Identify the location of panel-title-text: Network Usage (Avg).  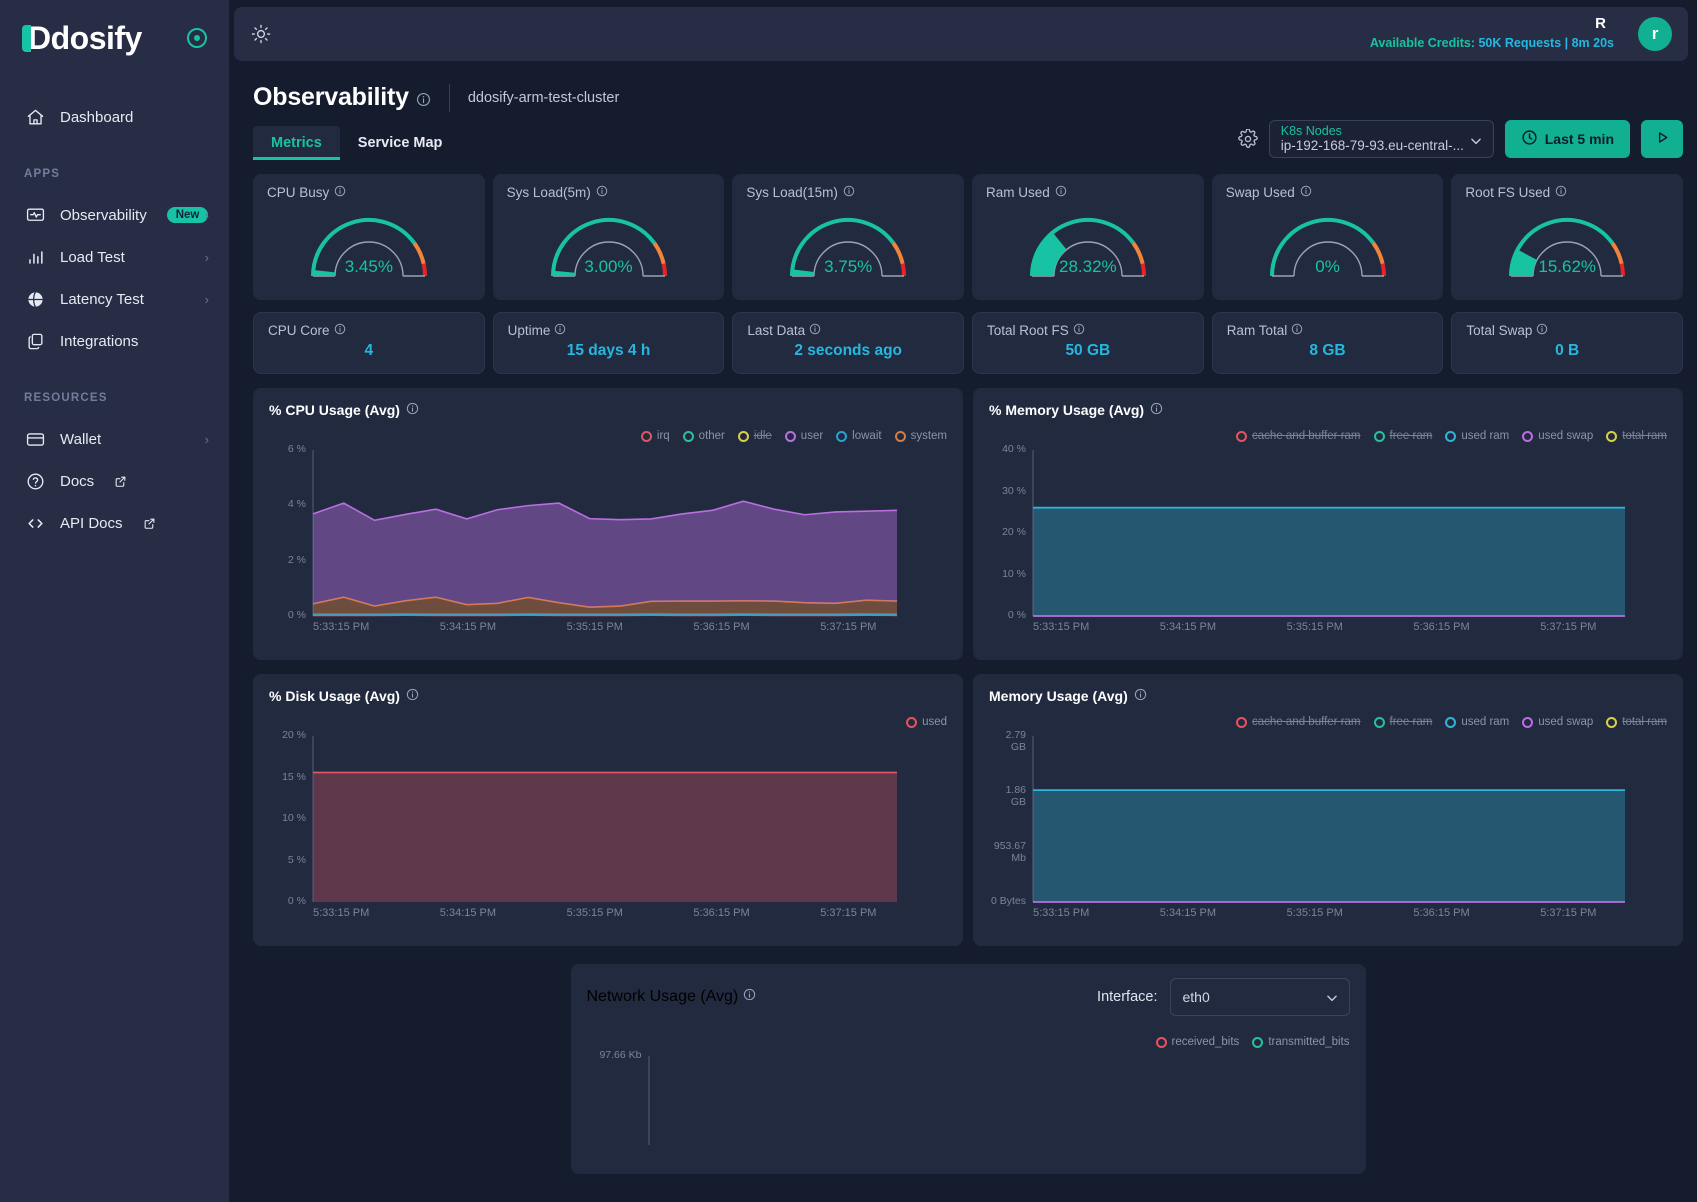
(662, 996).